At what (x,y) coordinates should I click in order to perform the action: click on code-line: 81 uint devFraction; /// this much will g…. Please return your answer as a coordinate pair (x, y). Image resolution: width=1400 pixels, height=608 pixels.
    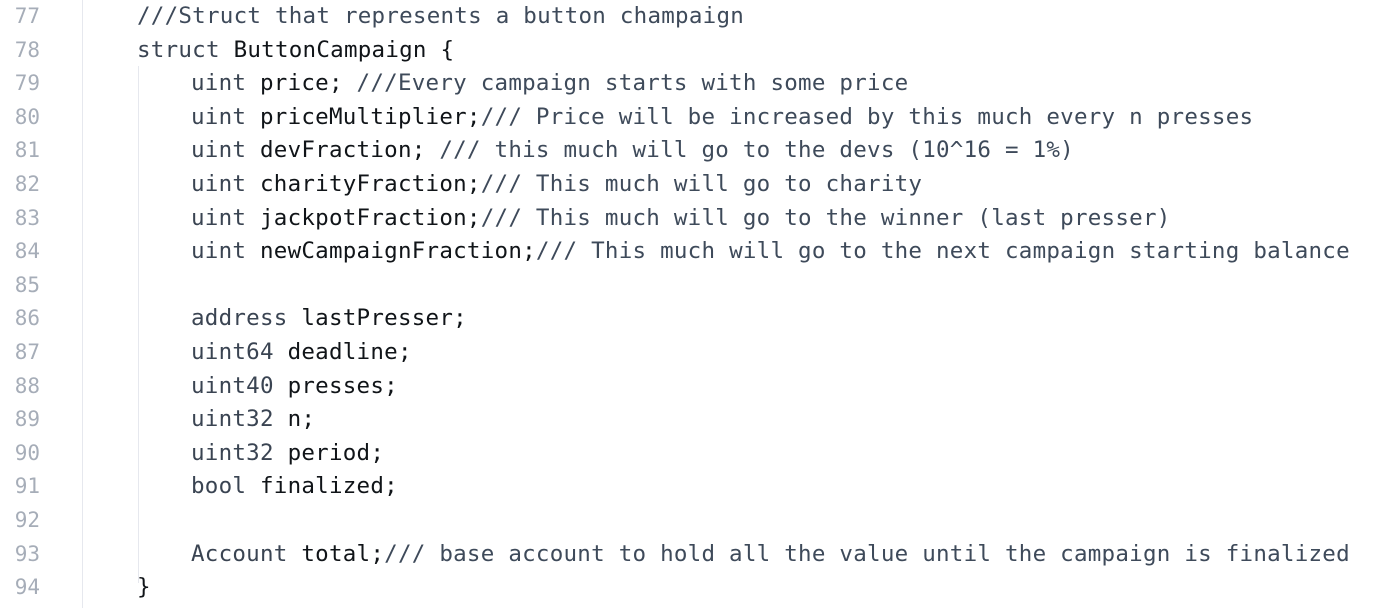
    Looking at the image, I should click on (700, 151).